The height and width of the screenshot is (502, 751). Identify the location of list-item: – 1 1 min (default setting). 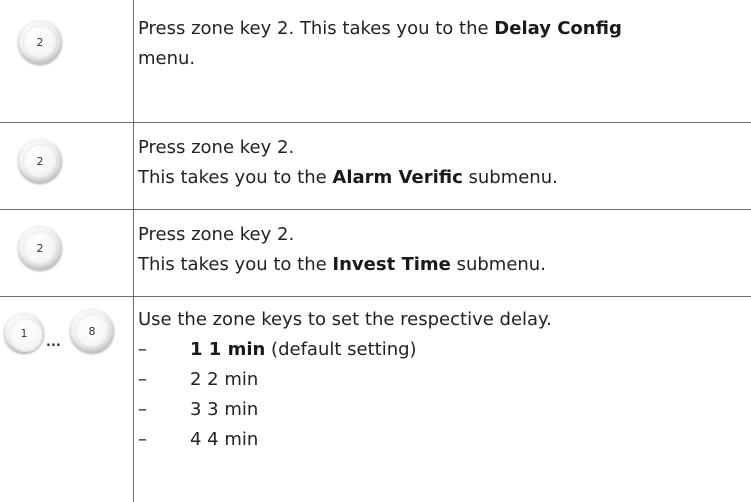
(444, 350).